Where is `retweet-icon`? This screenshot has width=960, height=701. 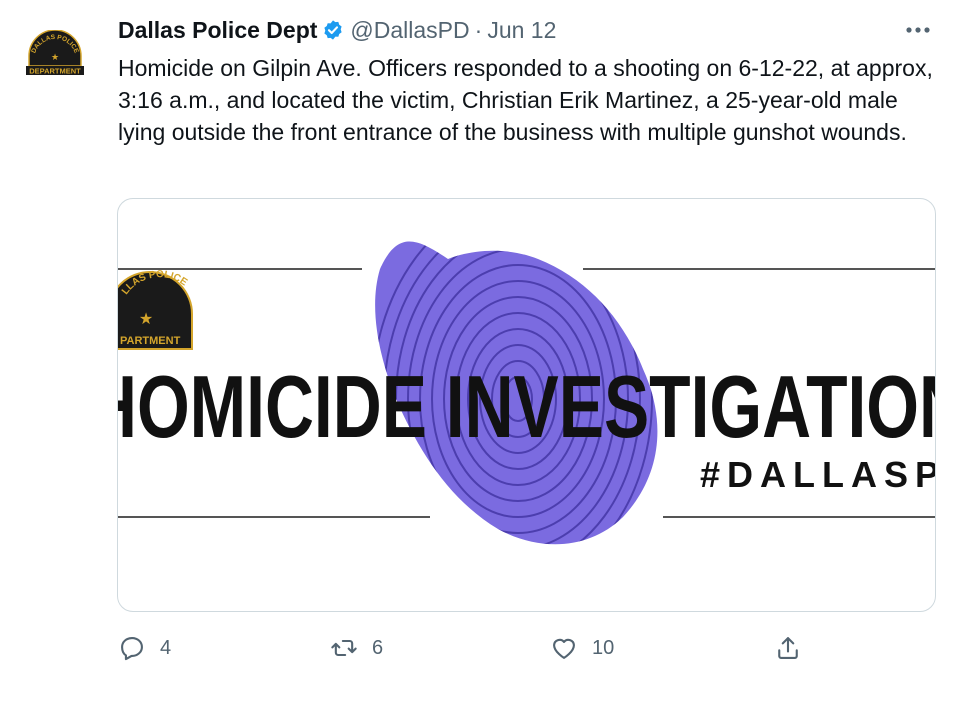 retweet-icon is located at coordinates (344, 648).